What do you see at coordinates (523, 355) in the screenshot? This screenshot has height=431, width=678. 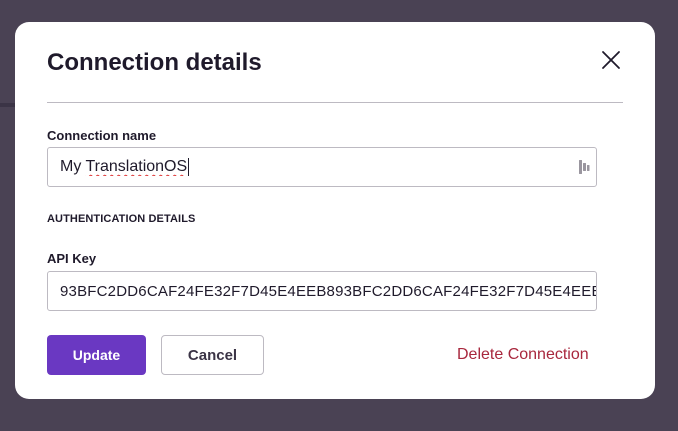 I see `delete-connection-link: Delete Connection` at bounding box center [523, 355].